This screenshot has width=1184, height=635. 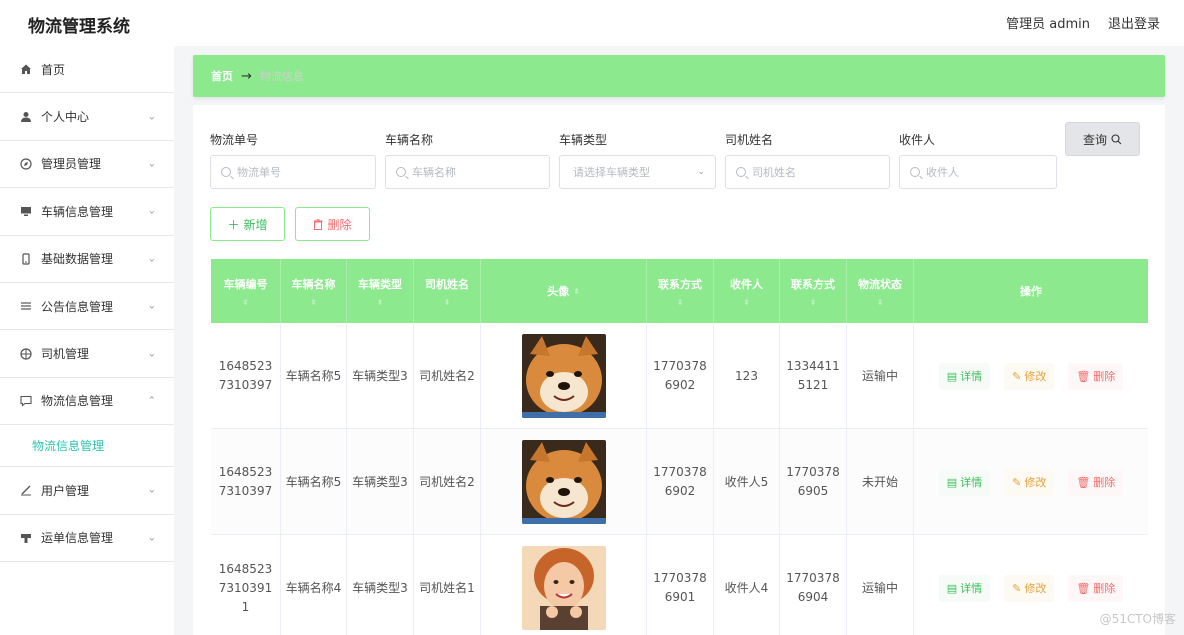 I want to click on sidebar-item-home: 首页, so click(x=87, y=70).